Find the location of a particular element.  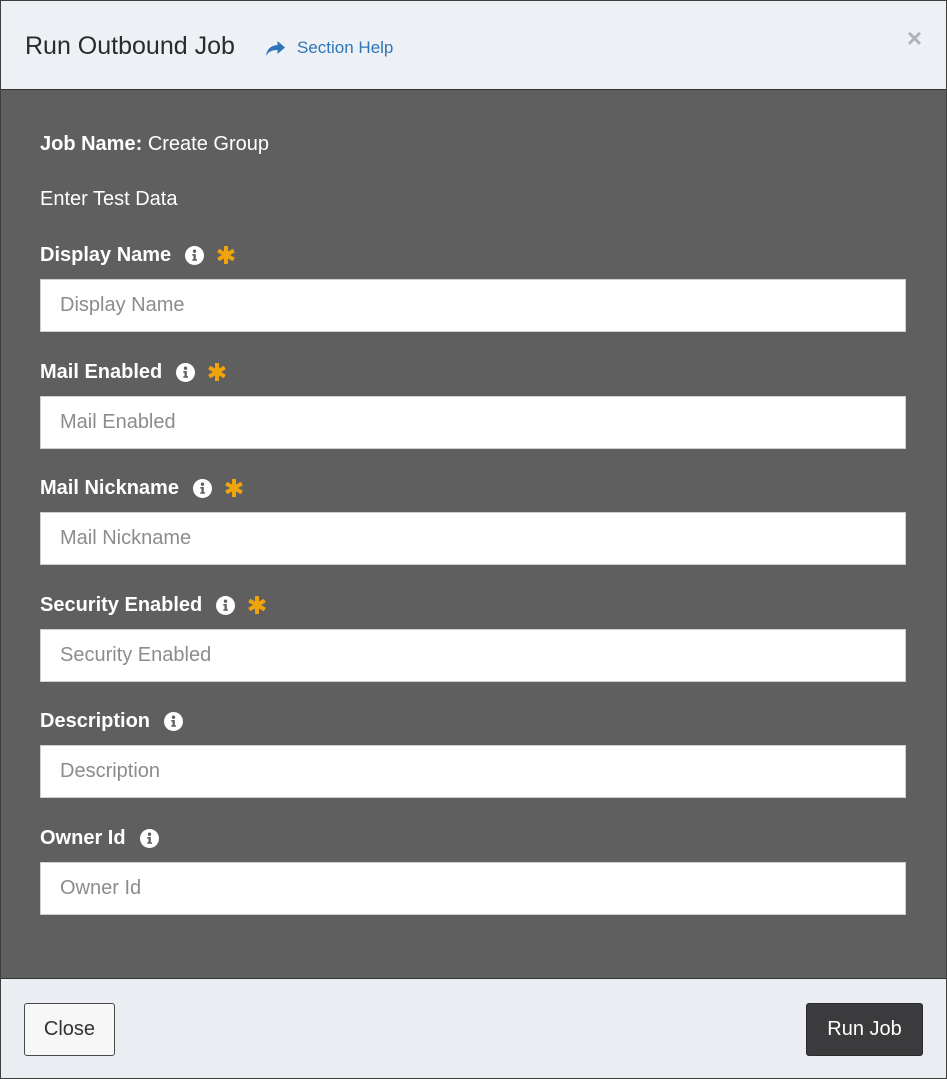

dialog-footer: Close Run Job is located at coordinates (473, 1028).